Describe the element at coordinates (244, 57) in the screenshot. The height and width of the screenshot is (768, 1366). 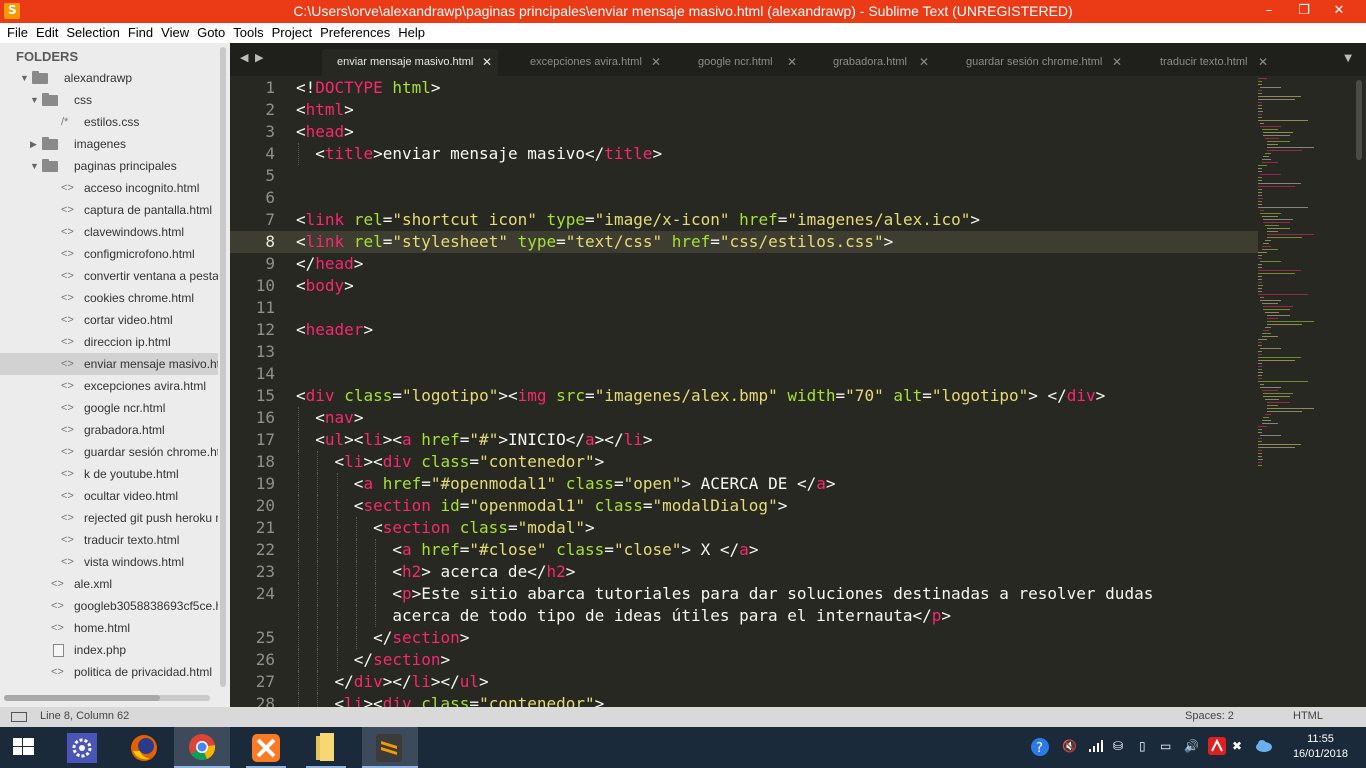
I see `tab-prev-icon: ◀` at that location.